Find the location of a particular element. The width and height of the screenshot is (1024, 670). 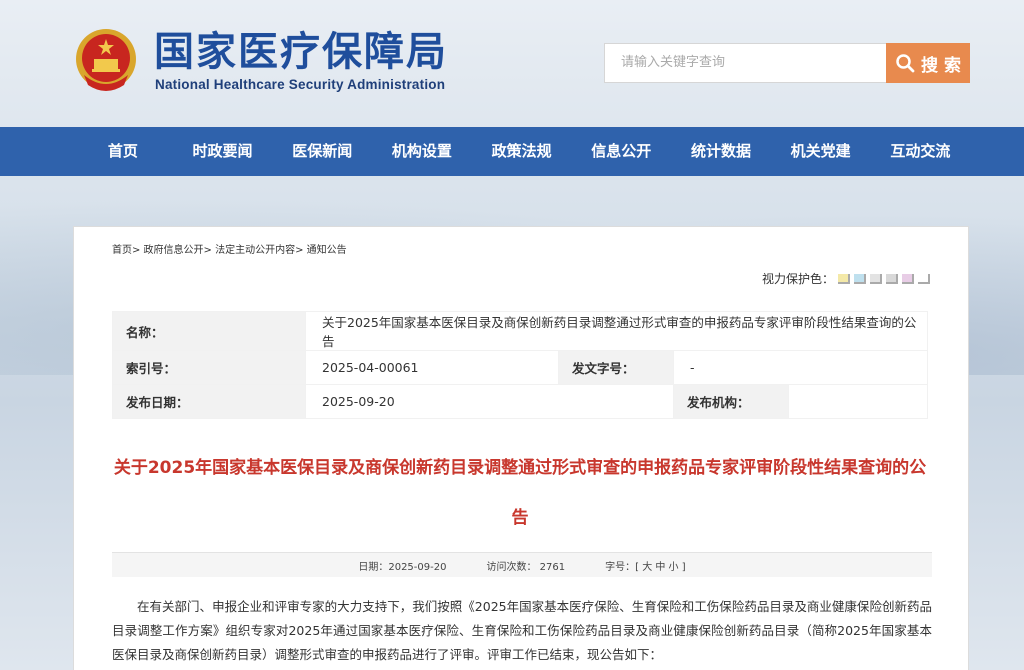

swatch-yellow is located at coordinates (844, 278).